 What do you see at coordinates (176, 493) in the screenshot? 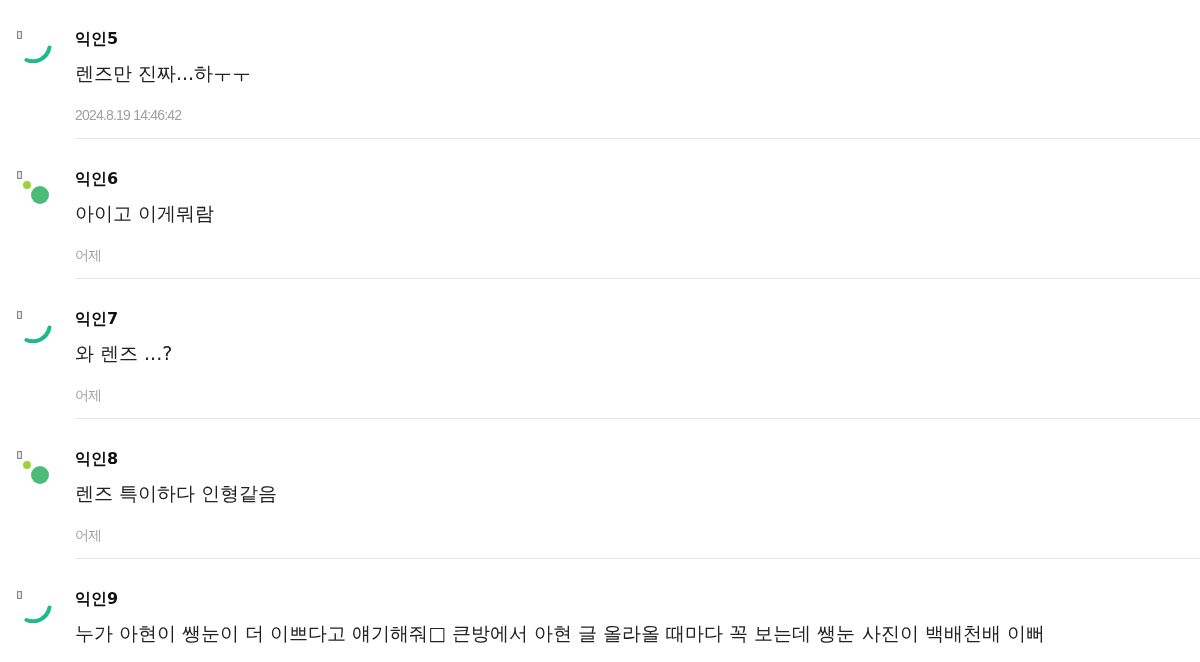
I see `comment-text: 렌즈 특이하다 인형같음` at bounding box center [176, 493].